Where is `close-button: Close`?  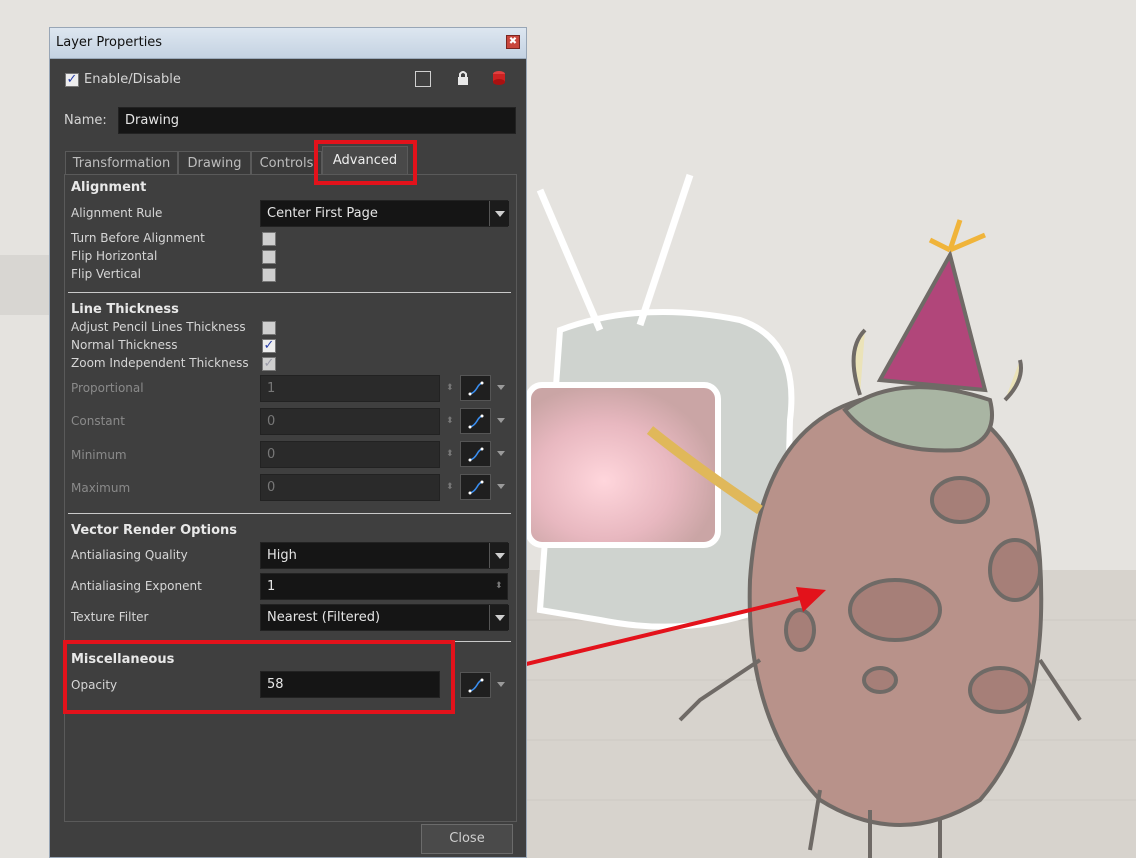 close-button: Close is located at coordinates (467, 839).